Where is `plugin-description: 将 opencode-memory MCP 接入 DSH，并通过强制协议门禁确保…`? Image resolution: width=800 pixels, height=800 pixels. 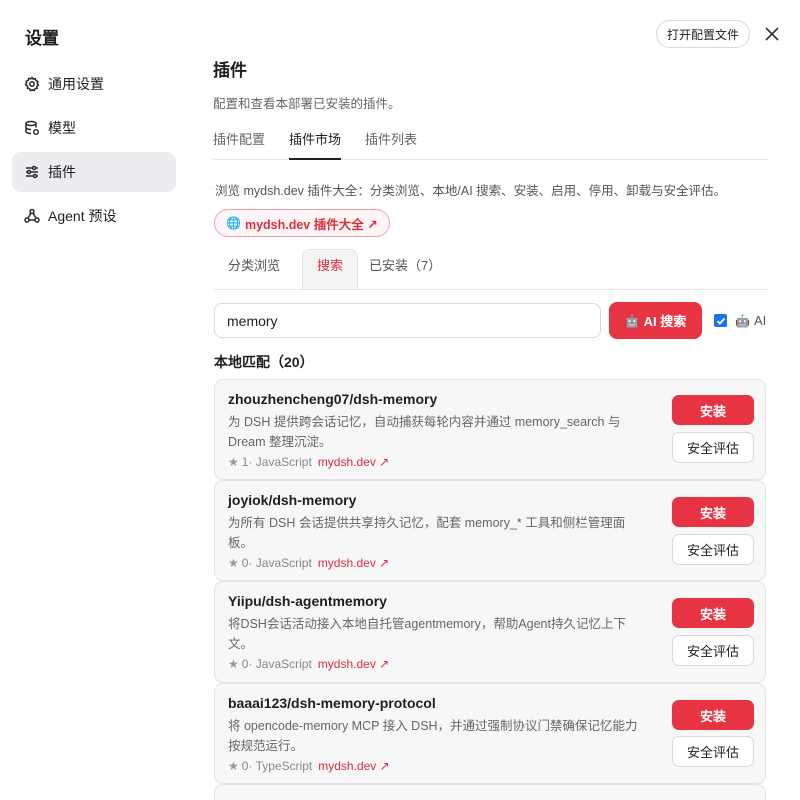
plugin-description: 将 opencode-memory MCP 接入 DSH，并通过强制协议门禁确保… is located at coordinates (433, 736).